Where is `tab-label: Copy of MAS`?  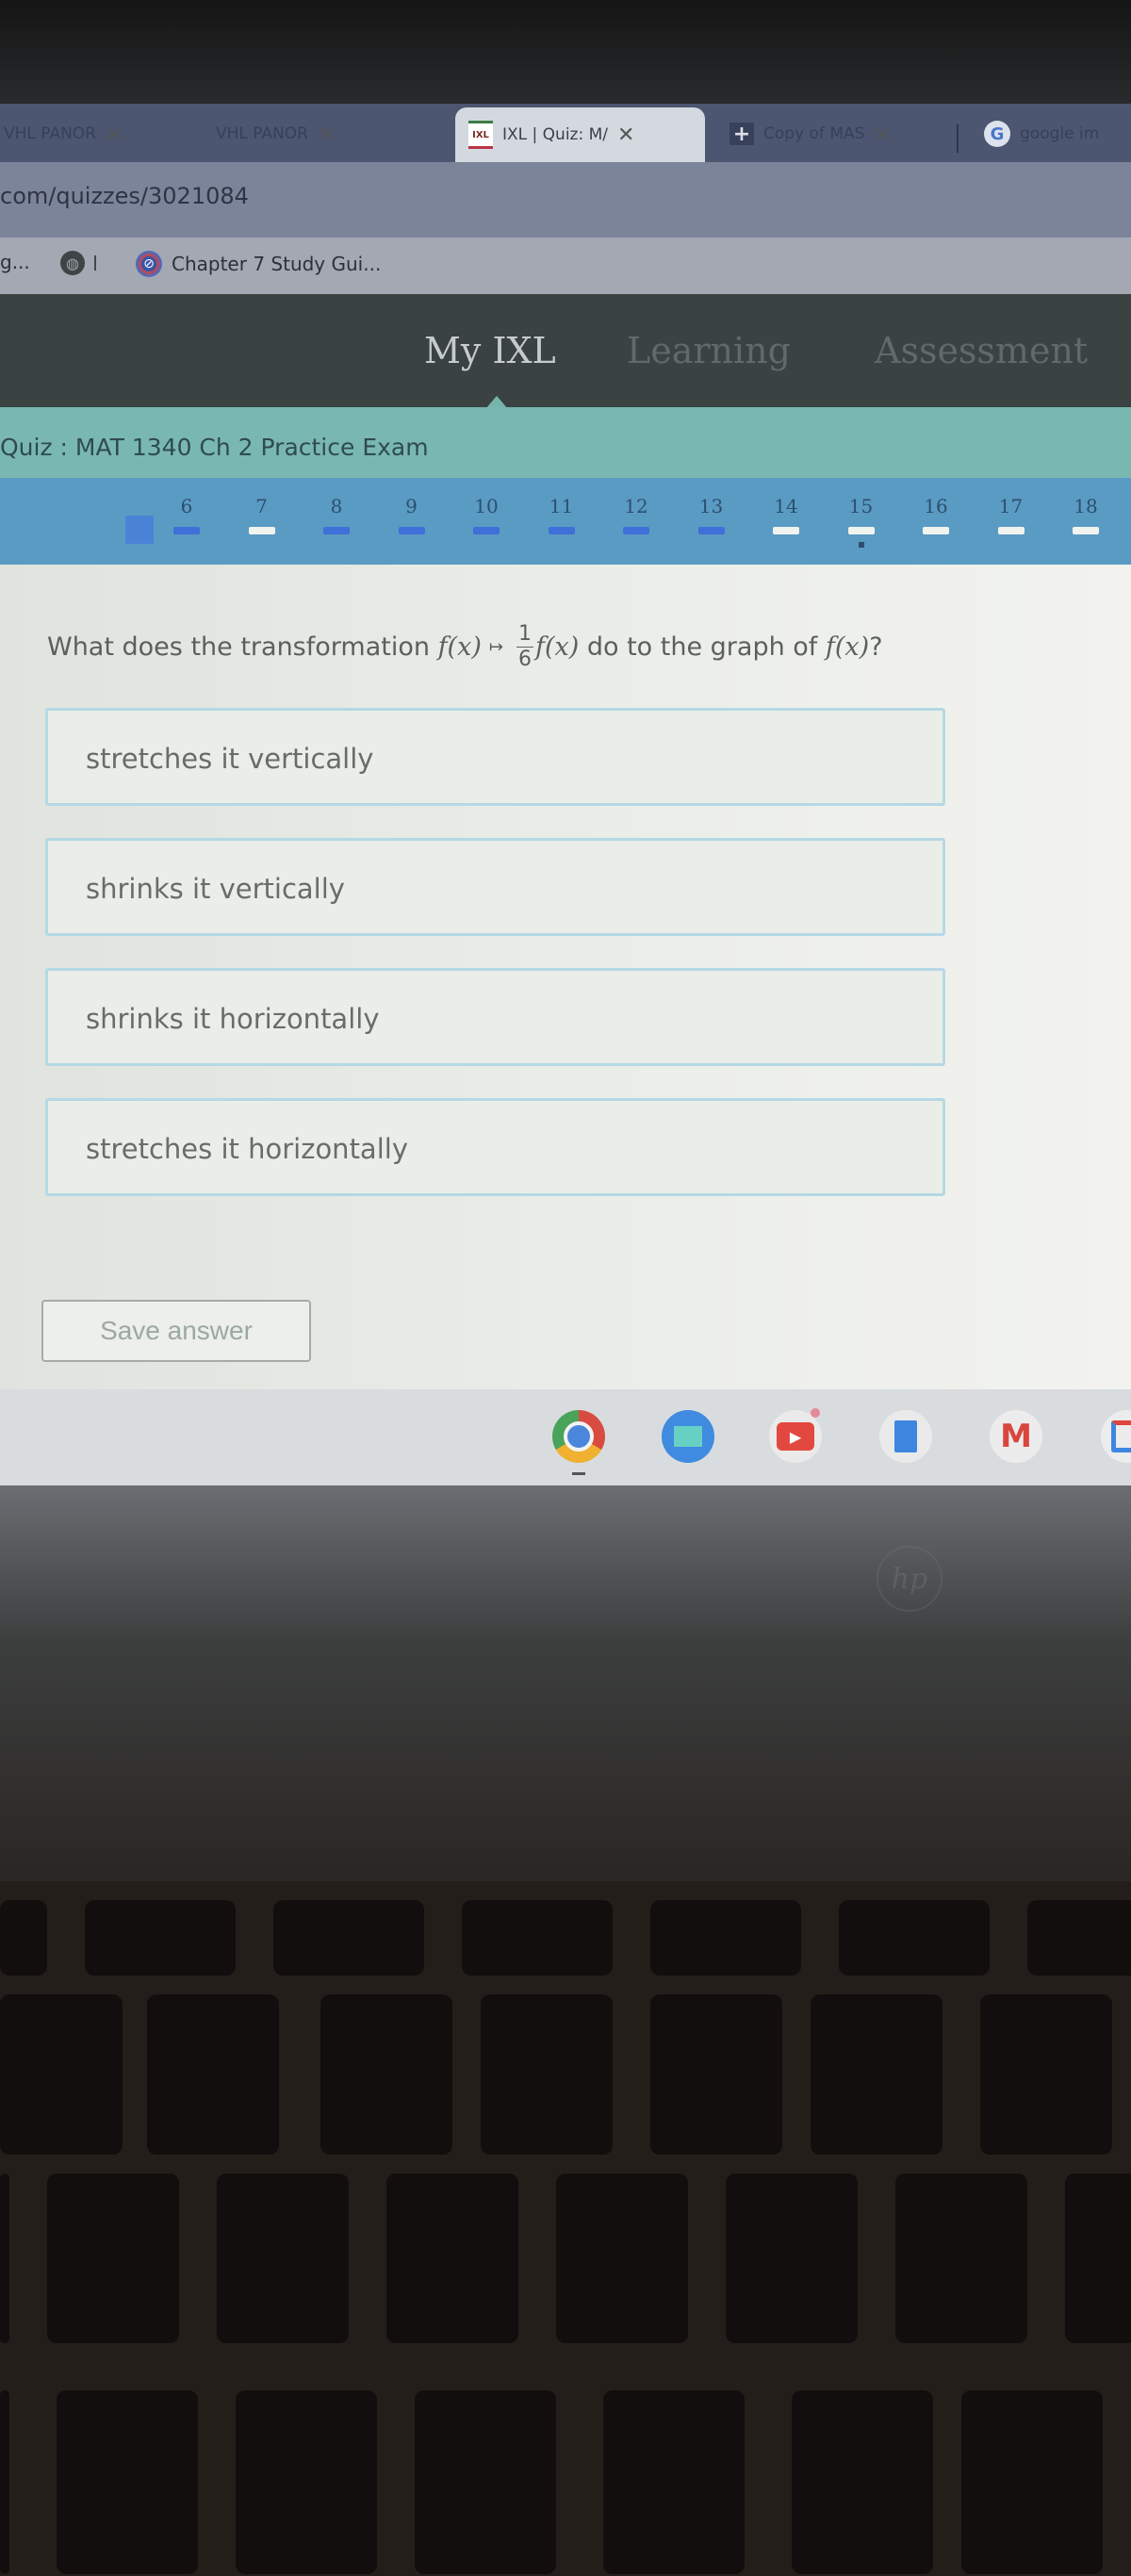
tab-label: Copy of MAS is located at coordinates (814, 133).